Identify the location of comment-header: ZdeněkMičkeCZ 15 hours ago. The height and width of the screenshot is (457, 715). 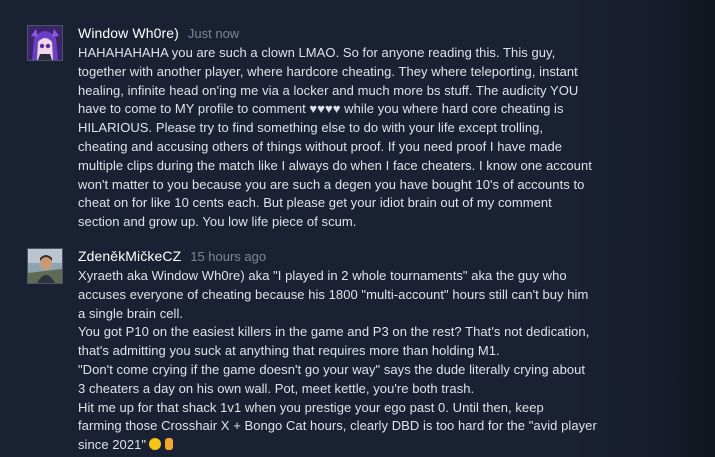
(378, 257).